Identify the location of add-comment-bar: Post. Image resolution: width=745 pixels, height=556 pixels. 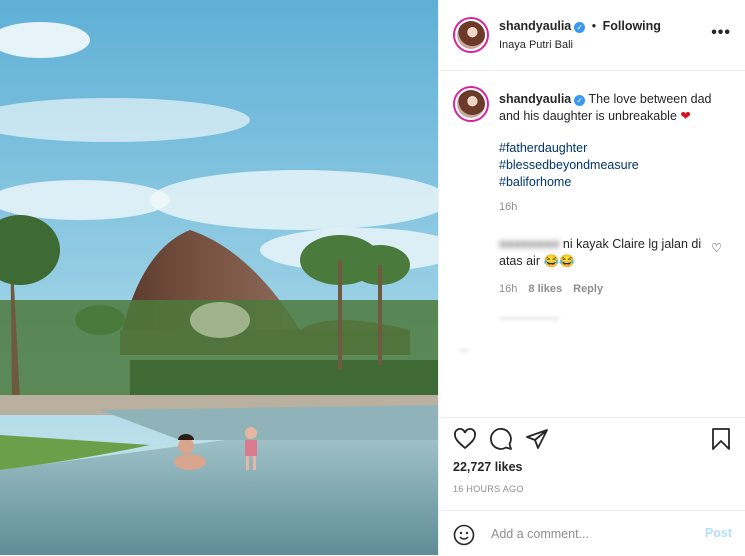
(592, 533).